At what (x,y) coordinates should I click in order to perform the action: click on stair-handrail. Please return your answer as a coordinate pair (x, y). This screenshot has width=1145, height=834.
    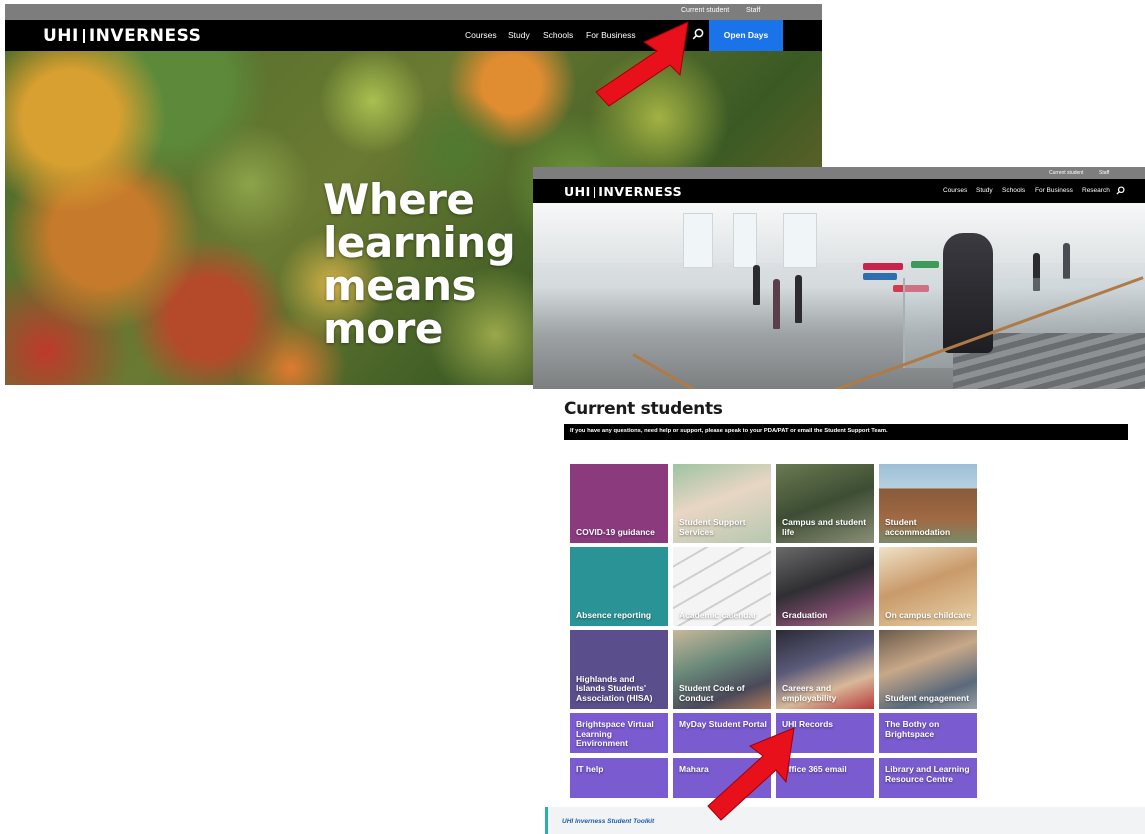
    Looking at the image, I should click on (663, 371).